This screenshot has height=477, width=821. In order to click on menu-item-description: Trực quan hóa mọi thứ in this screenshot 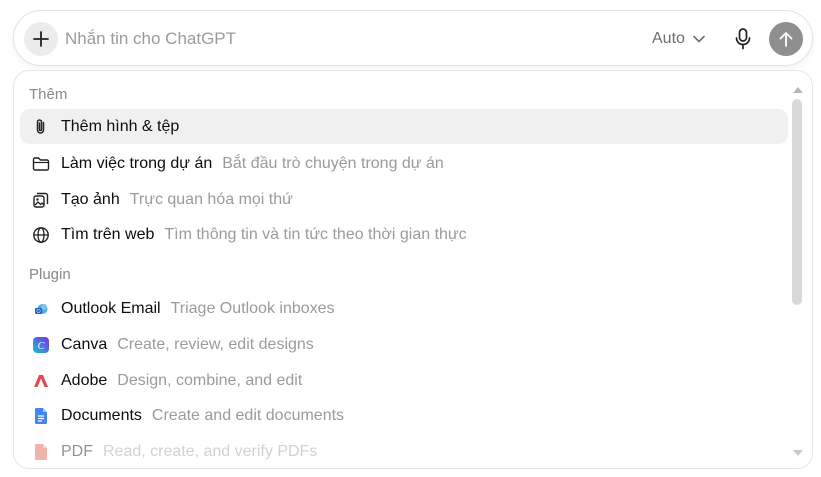, I will do `click(211, 199)`.